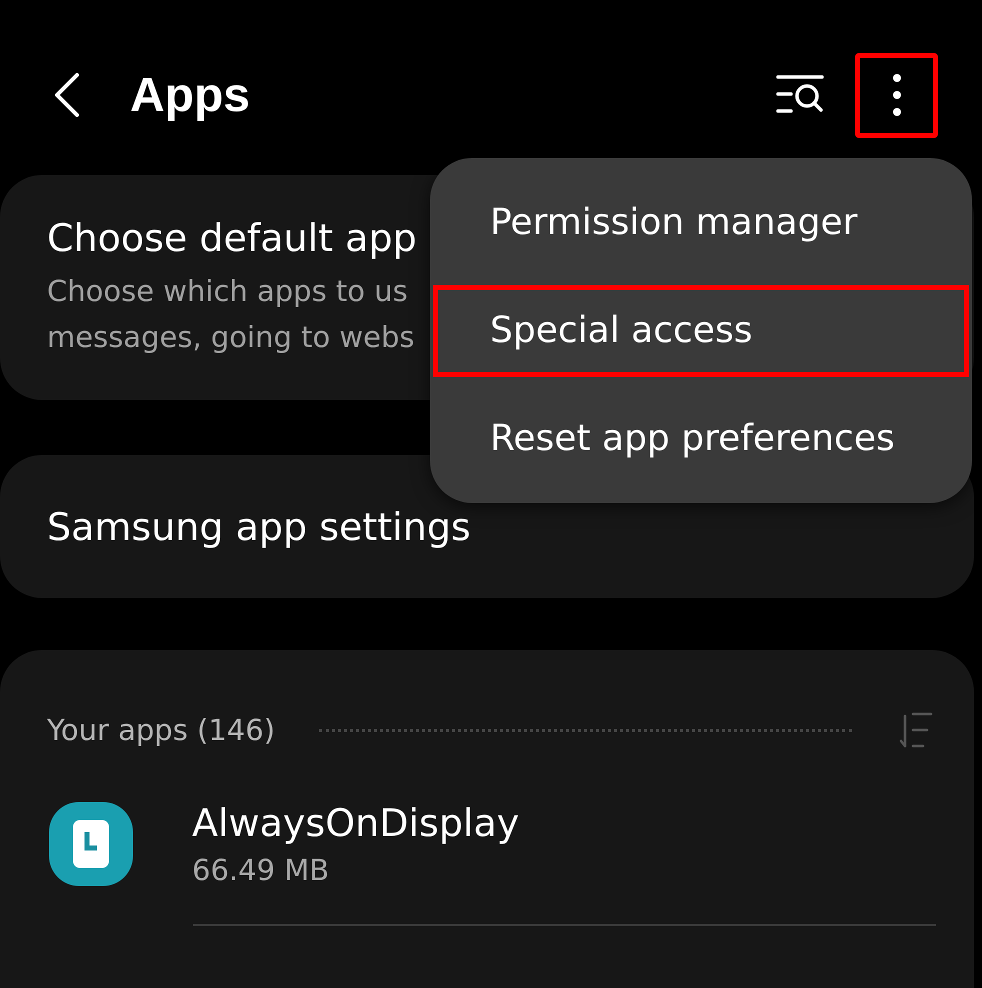  What do you see at coordinates (701, 222) in the screenshot?
I see `menu-item: Permission manager` at bounding box center [701, 222].